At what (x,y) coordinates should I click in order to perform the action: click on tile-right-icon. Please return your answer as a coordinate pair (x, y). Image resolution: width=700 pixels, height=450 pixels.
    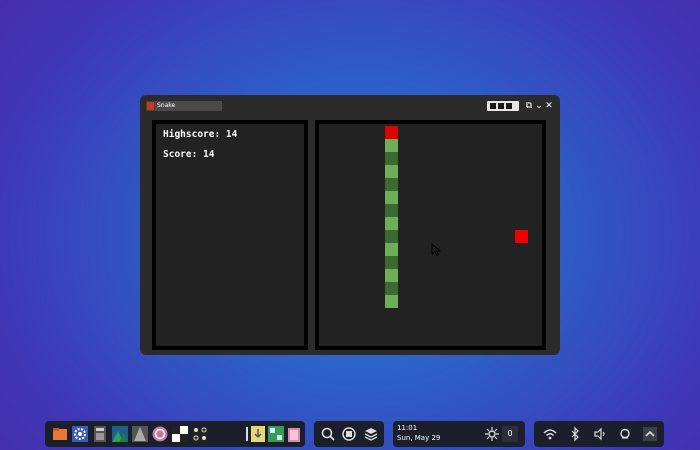
    Looking at the image, I should click on (509, 106).